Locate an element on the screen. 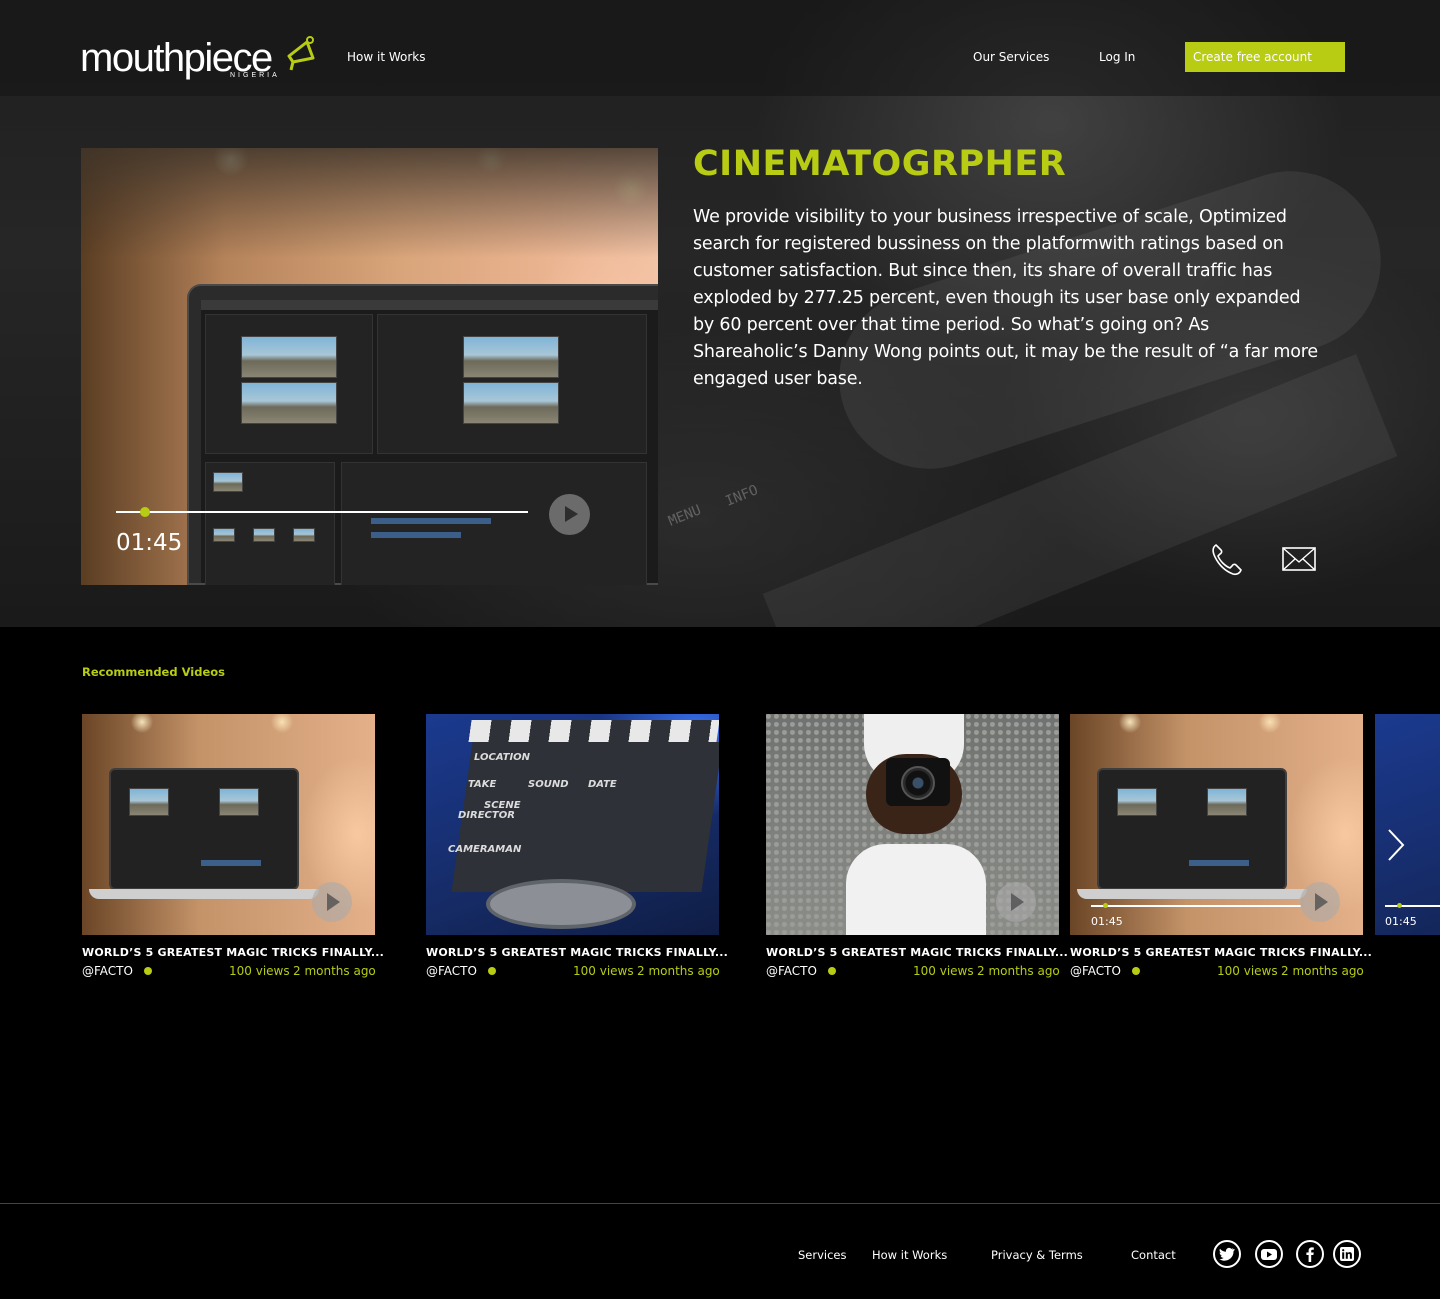  nav-our-services: Our Services is located at coordinates (1011, 57).